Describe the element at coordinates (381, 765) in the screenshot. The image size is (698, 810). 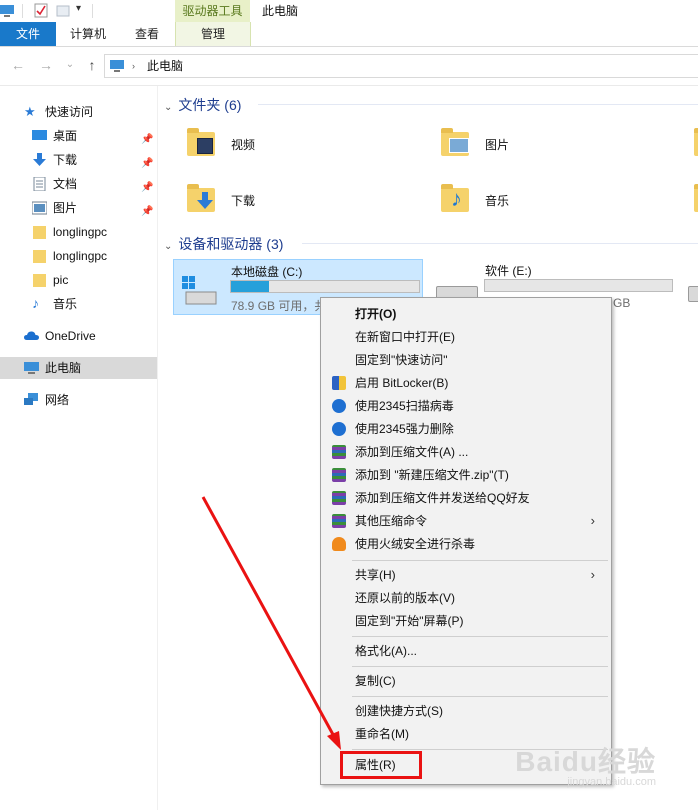
I see `properties-highlight-box` at that location.